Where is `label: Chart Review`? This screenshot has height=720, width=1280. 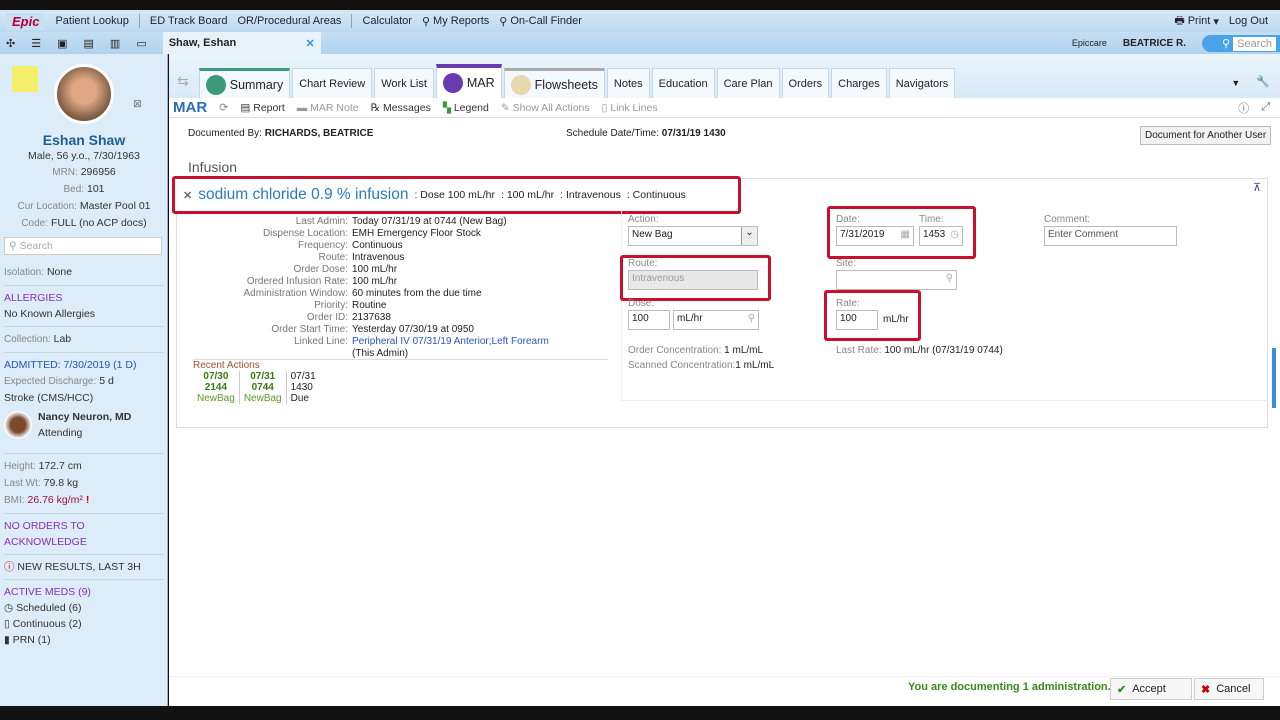 label: Chart Review is located at coordinates (332, 83).